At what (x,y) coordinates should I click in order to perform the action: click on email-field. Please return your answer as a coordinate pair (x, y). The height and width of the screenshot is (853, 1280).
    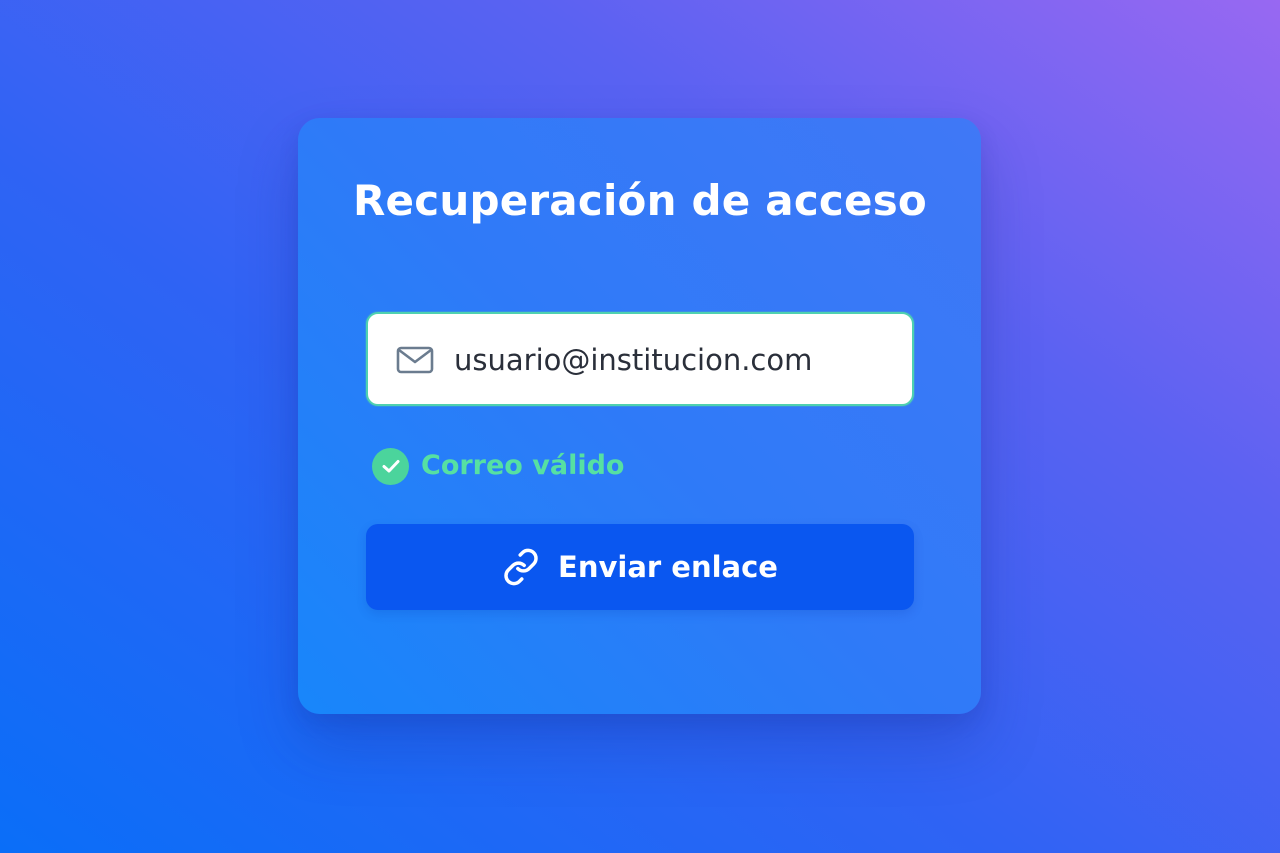
    Looking at the image, I should click on (640, 359).